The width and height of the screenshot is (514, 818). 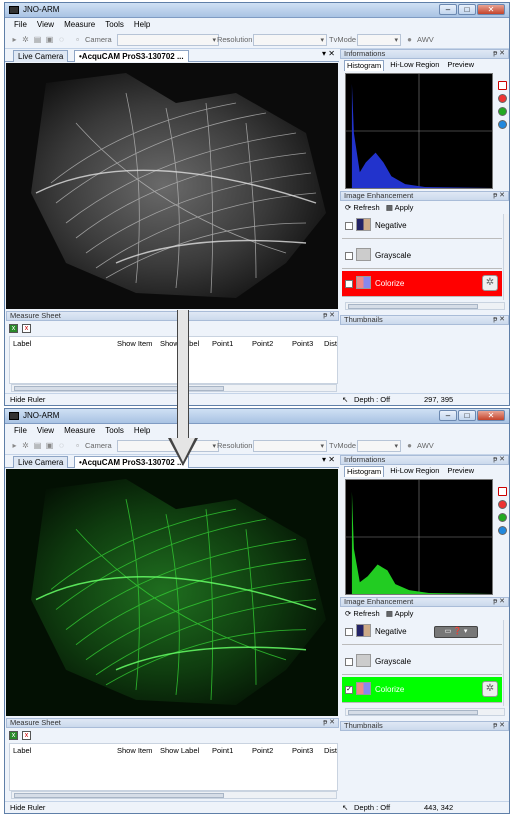 What do you see at coordinates (349, 690) in the screenshot?
I see `colorize-checkbox: ✓` at bounding box center [349, 690].